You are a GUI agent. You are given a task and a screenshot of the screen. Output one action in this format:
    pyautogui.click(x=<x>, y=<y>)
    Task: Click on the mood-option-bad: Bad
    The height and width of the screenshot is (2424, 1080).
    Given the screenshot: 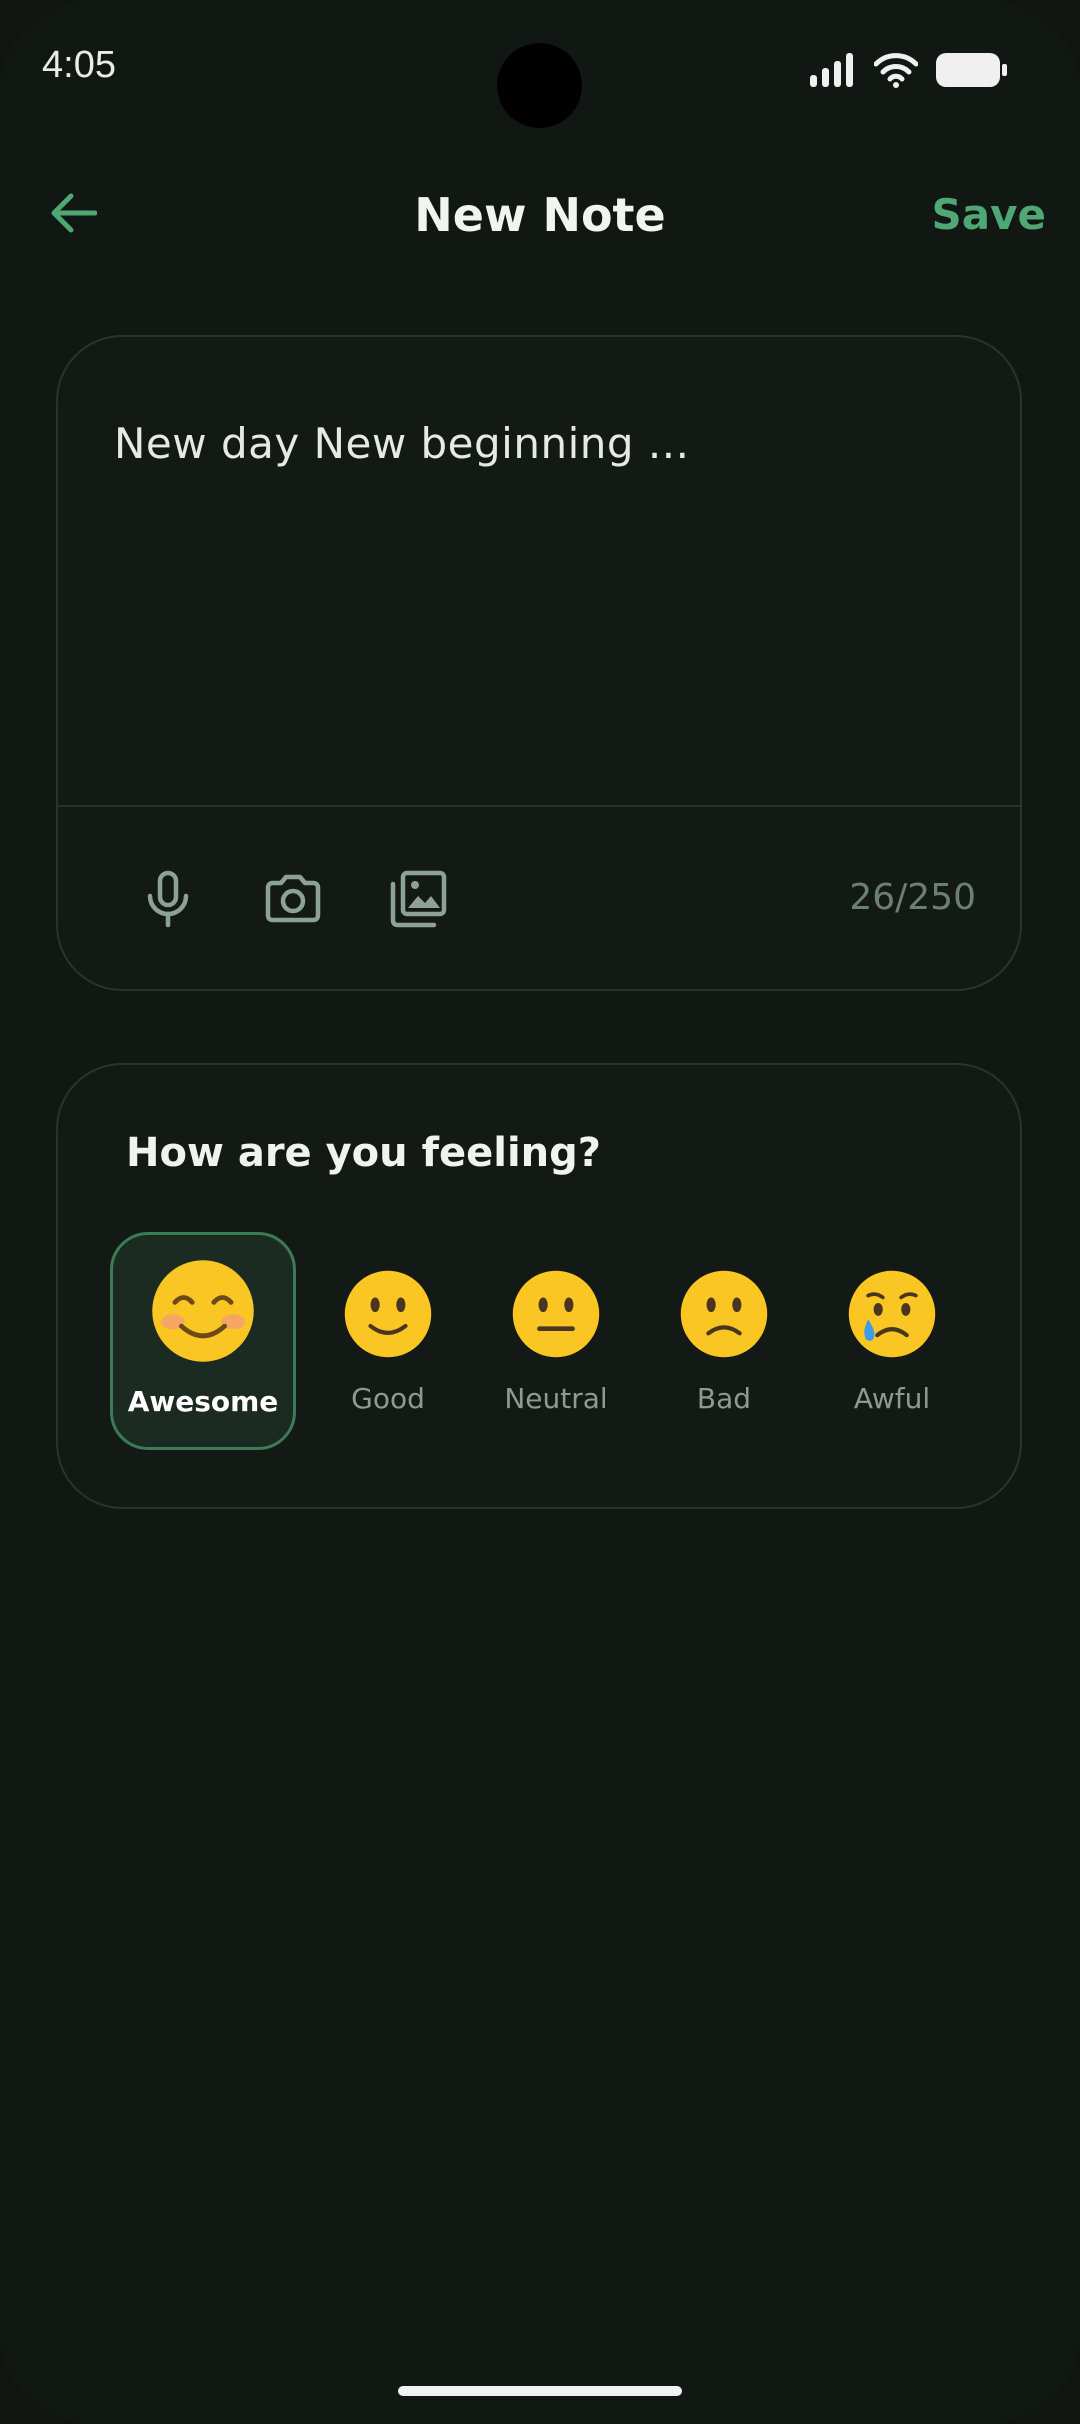 What is the action you would take?
    pyautogui.click(x=724, y=1341)
    